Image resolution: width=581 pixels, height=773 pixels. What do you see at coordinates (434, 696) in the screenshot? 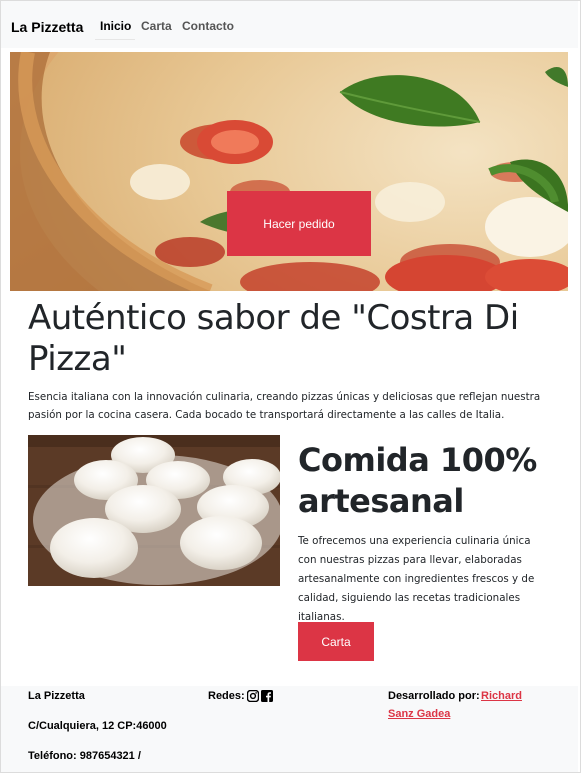
I see `footer-dev-label: Desarrollado por:` at bounding box center [434, 696].